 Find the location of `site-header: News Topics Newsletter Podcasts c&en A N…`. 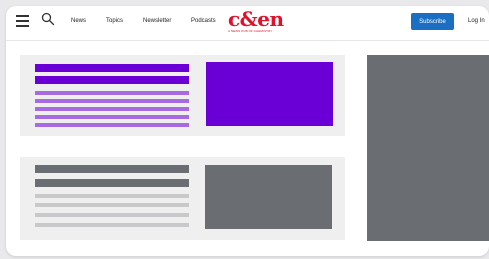

site-header: News Topics Newsletter Podcasts c&en A N… is located at coordinates (247, 23).